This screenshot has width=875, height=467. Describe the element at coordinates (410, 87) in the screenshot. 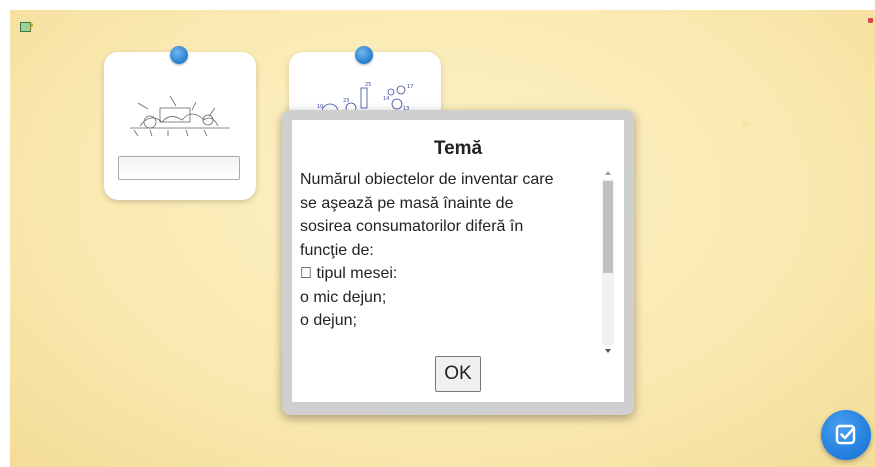

I see `svg-text: 17` at that location.